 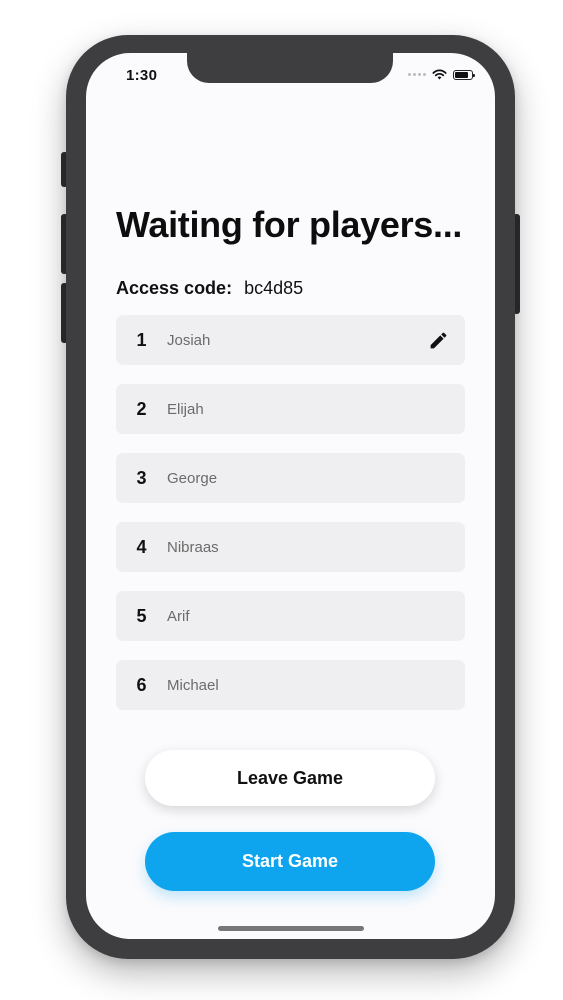 What do you see at coordinates (290, 616) in the screenshot?
I see `player-row: 5 Arif` at bounding box center [290, 616].